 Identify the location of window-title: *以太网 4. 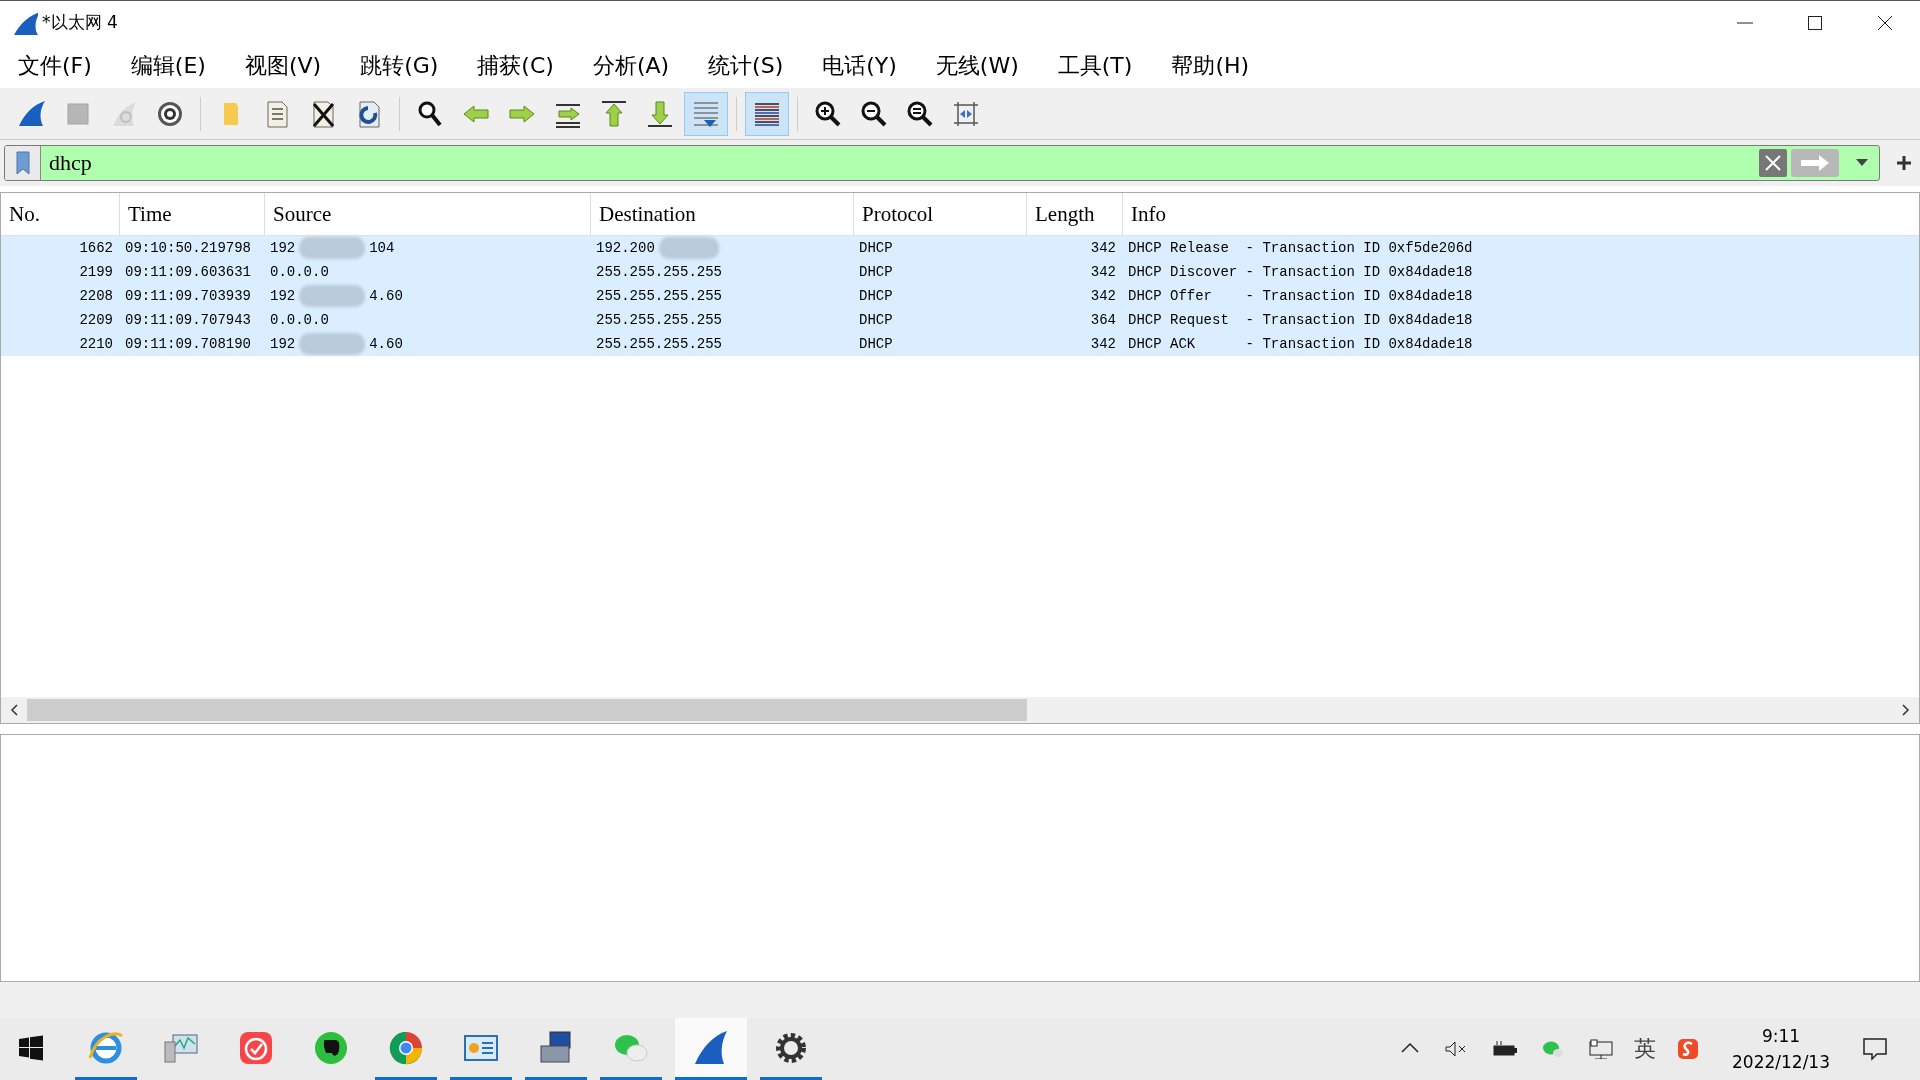
(80, 22).